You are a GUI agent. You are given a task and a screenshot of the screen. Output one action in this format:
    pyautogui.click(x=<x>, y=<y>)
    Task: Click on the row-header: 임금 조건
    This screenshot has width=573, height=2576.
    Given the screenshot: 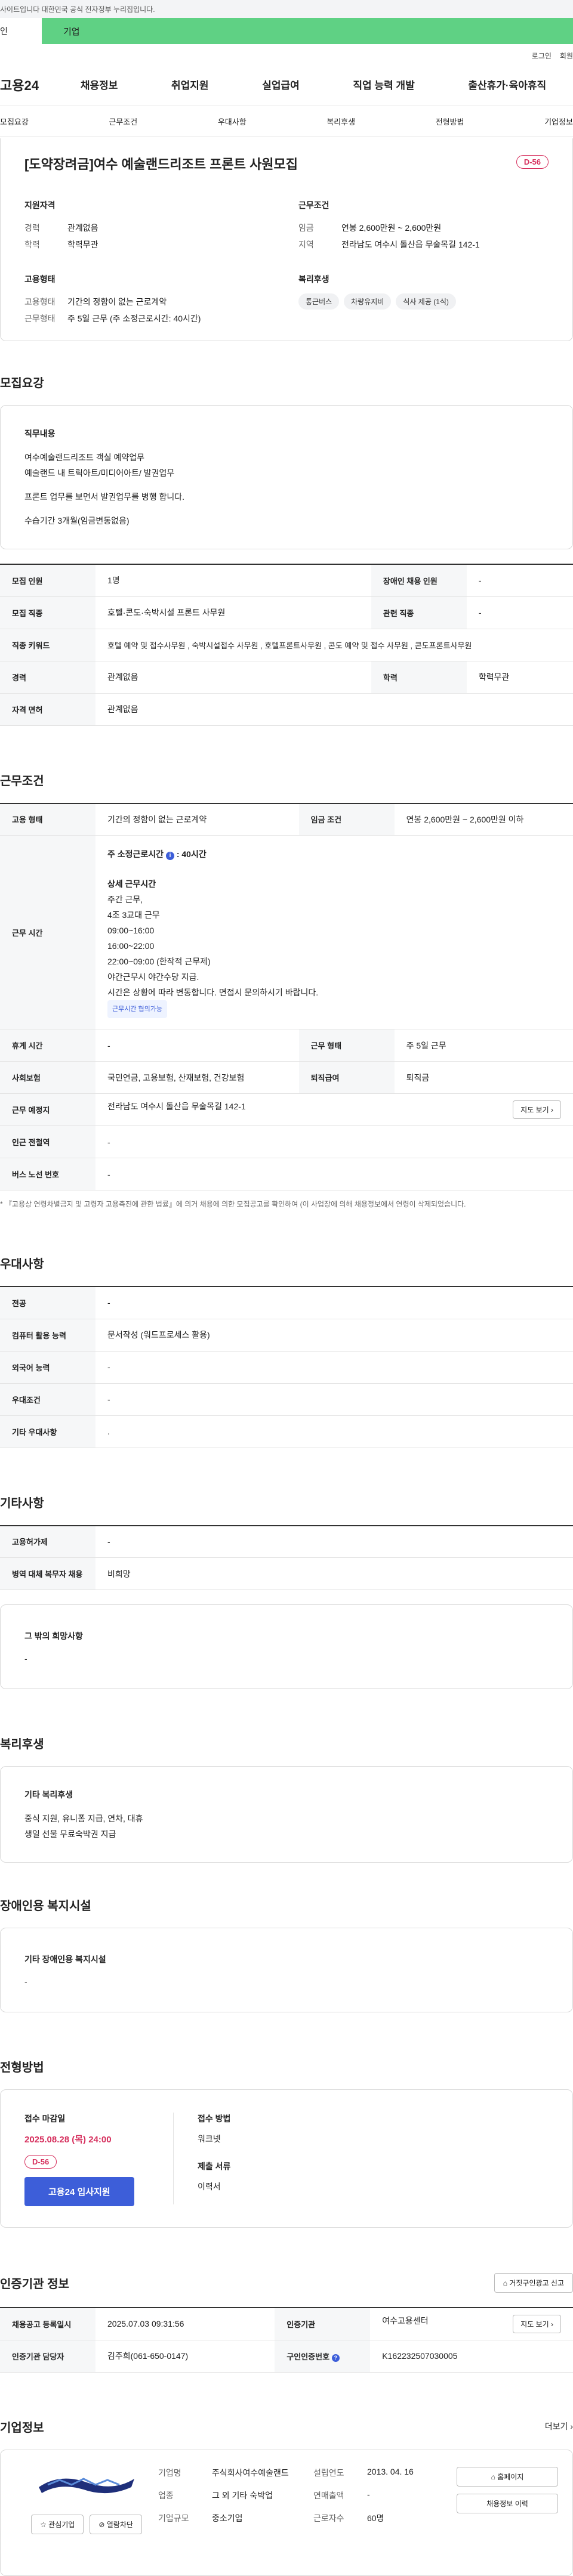 What is the action you would take?
    pyautogui.click(x=347, y=819)
    